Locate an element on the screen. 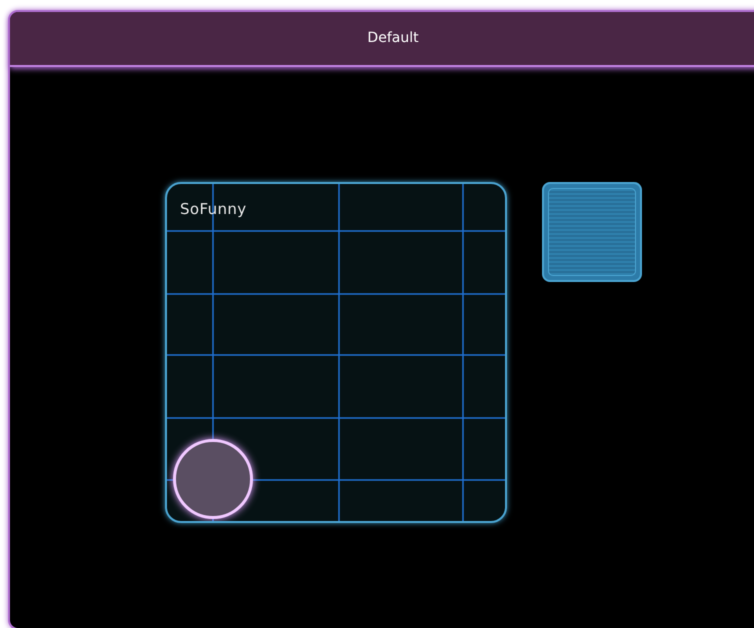  pad-handle is located at coordinates (213, 478).